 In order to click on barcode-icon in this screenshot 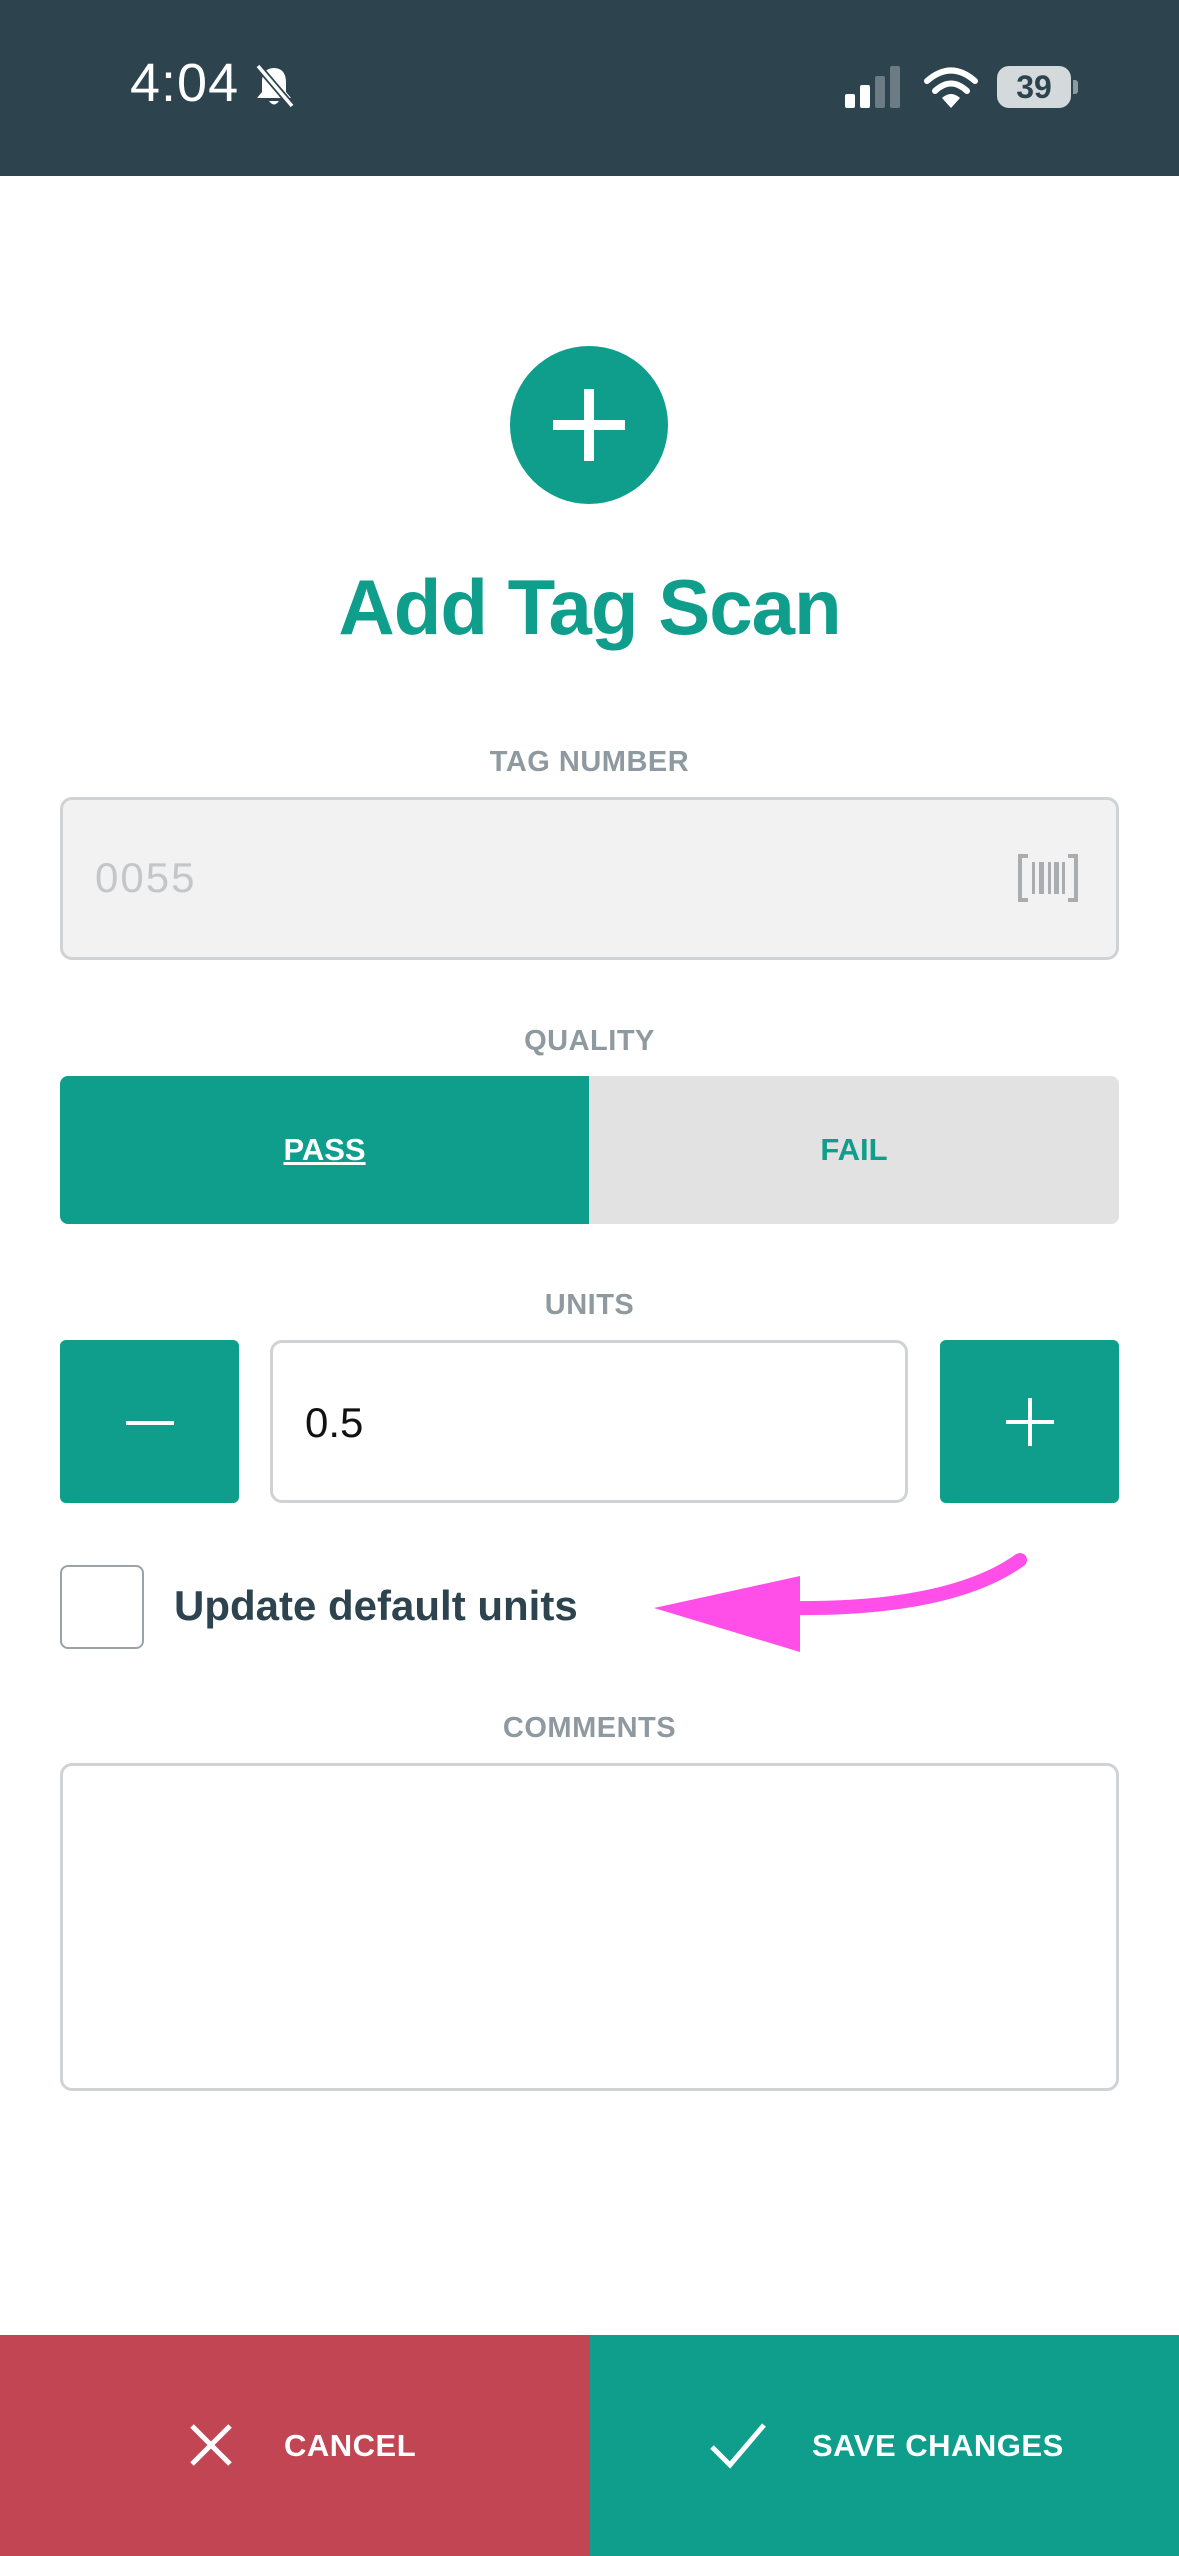, I will do `click(1048, 878)`.